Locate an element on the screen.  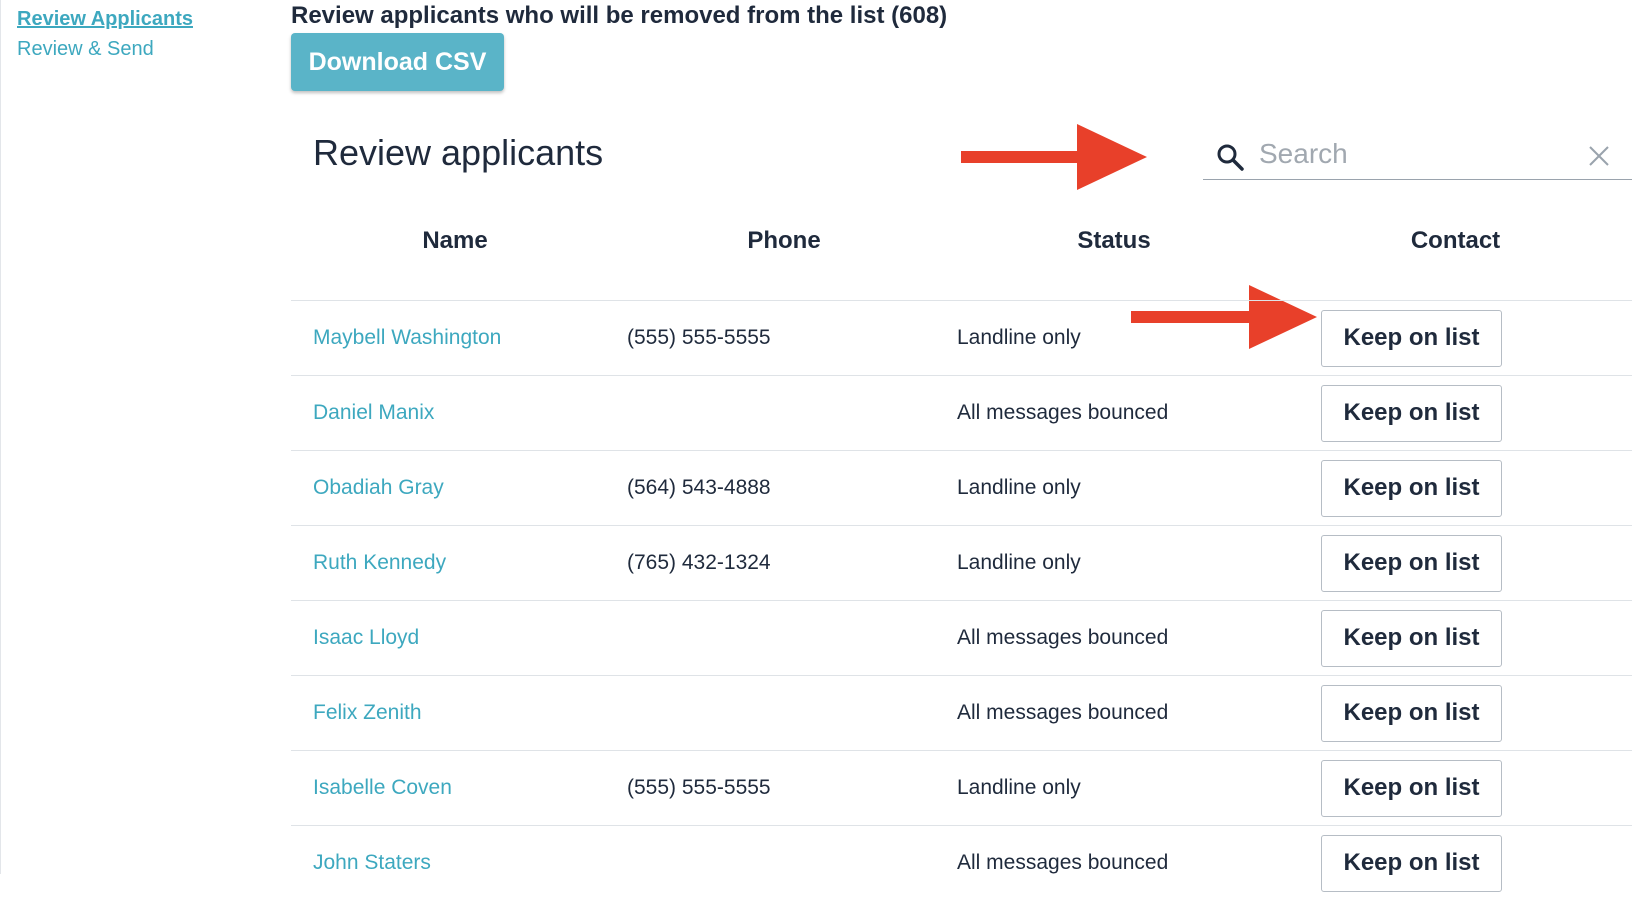
applicant-name-link: Daniel Manix is located at coordinates (373, 412).